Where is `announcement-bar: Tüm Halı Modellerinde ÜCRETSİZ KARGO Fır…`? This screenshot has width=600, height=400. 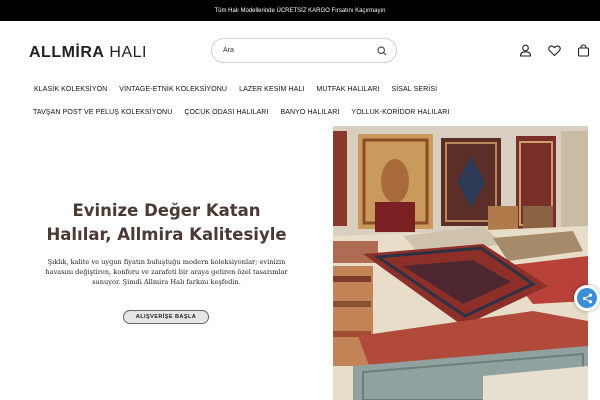
announcement-bar: Tüm Halı Modellerinde ÜCRETSİZ KARGO Fır… is located at coordinates (300, 10).